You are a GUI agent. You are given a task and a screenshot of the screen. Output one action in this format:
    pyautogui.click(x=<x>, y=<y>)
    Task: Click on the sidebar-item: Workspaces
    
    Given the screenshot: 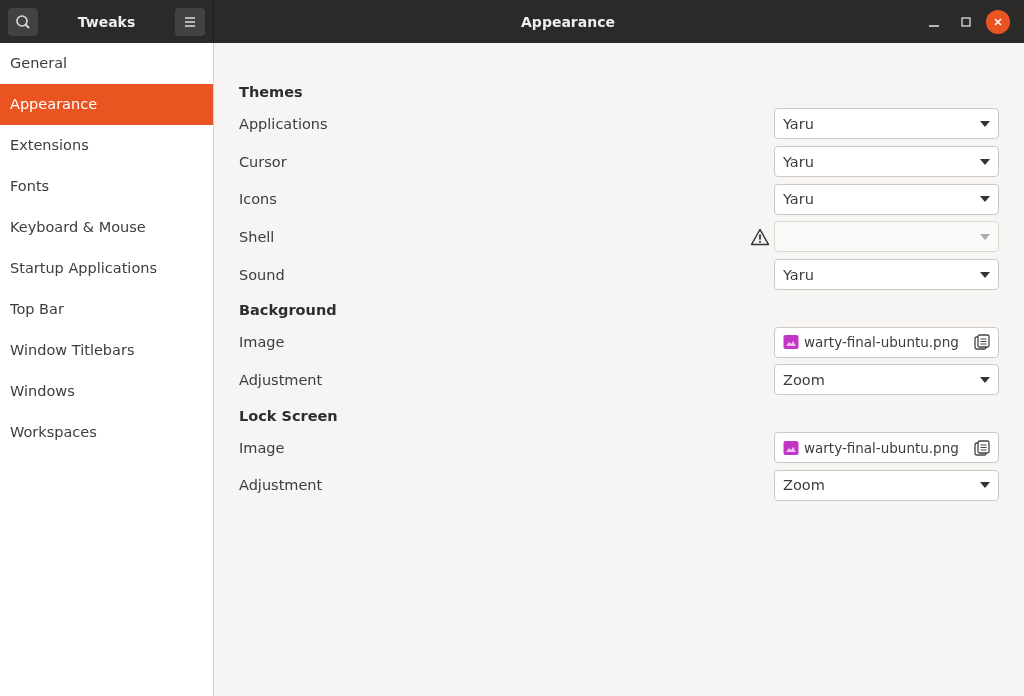 What is the action you would take?
    pyautogui.click(x=106, y=432)
    